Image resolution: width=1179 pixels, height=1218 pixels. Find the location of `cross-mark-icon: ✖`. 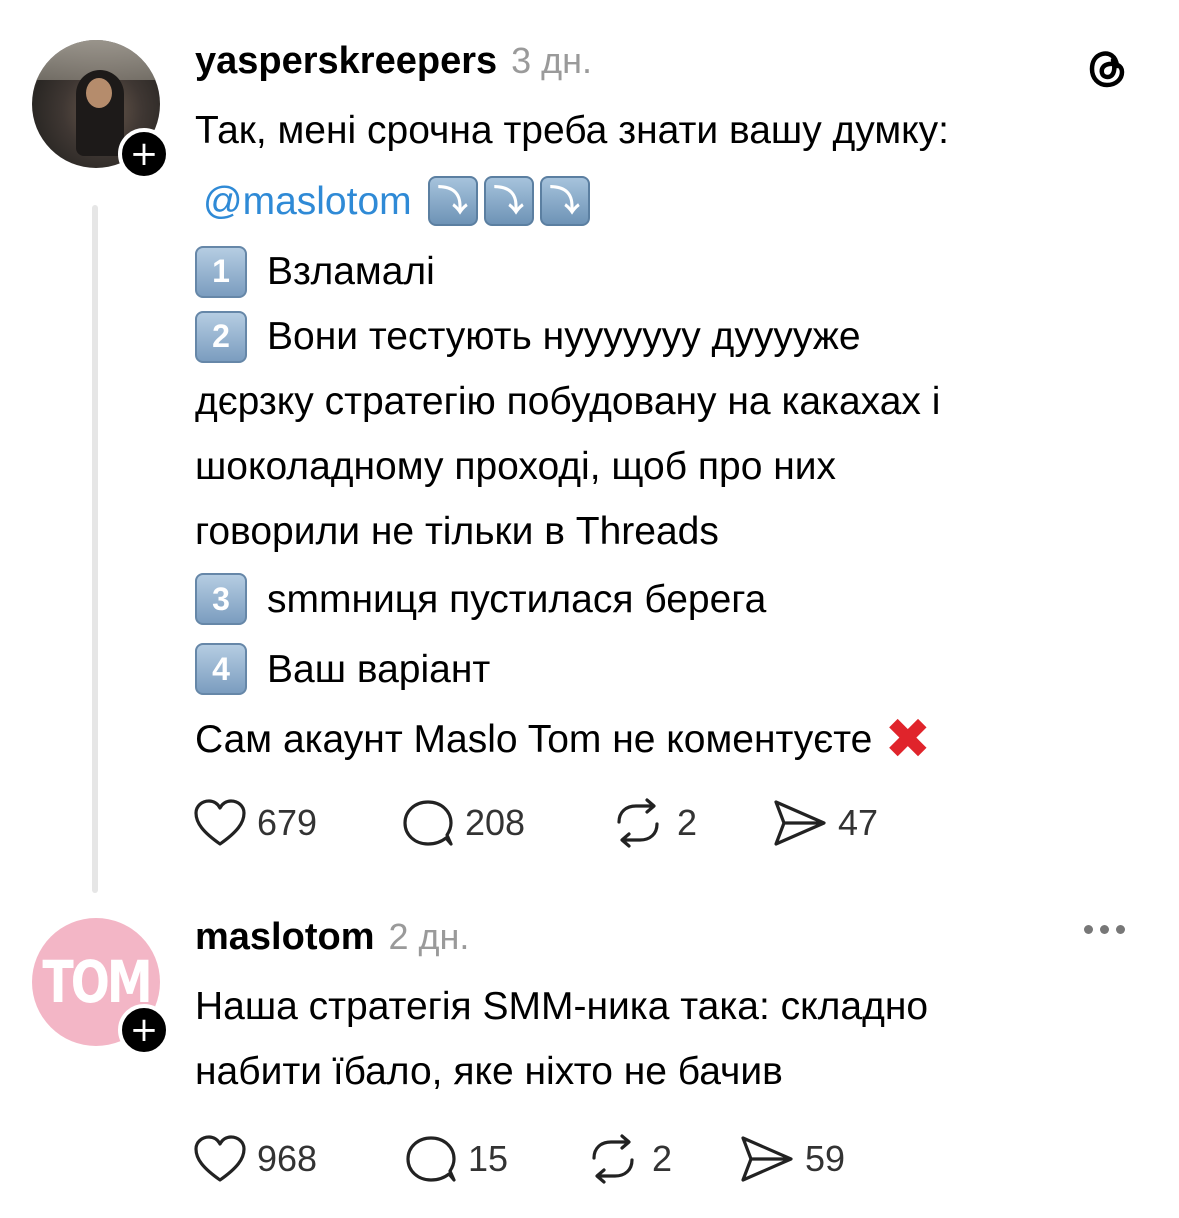

cross-mark-icon: ✖ is located at coordinates (908, 738).